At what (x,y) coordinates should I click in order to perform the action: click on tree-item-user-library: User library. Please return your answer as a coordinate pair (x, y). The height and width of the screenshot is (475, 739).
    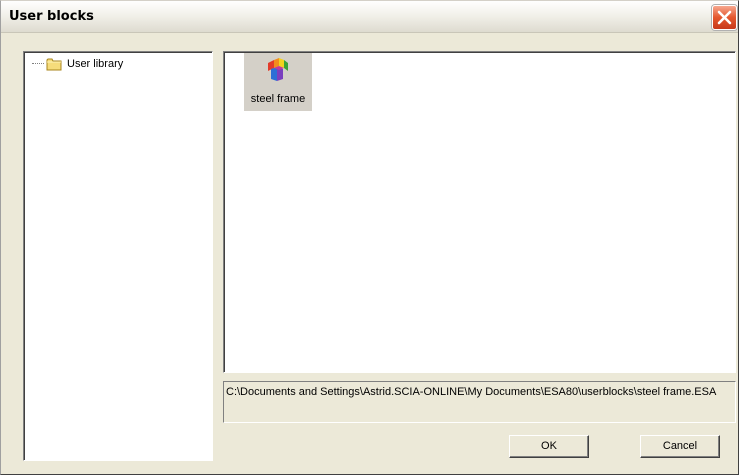
    Looking at the image, I should click on (78, 64).